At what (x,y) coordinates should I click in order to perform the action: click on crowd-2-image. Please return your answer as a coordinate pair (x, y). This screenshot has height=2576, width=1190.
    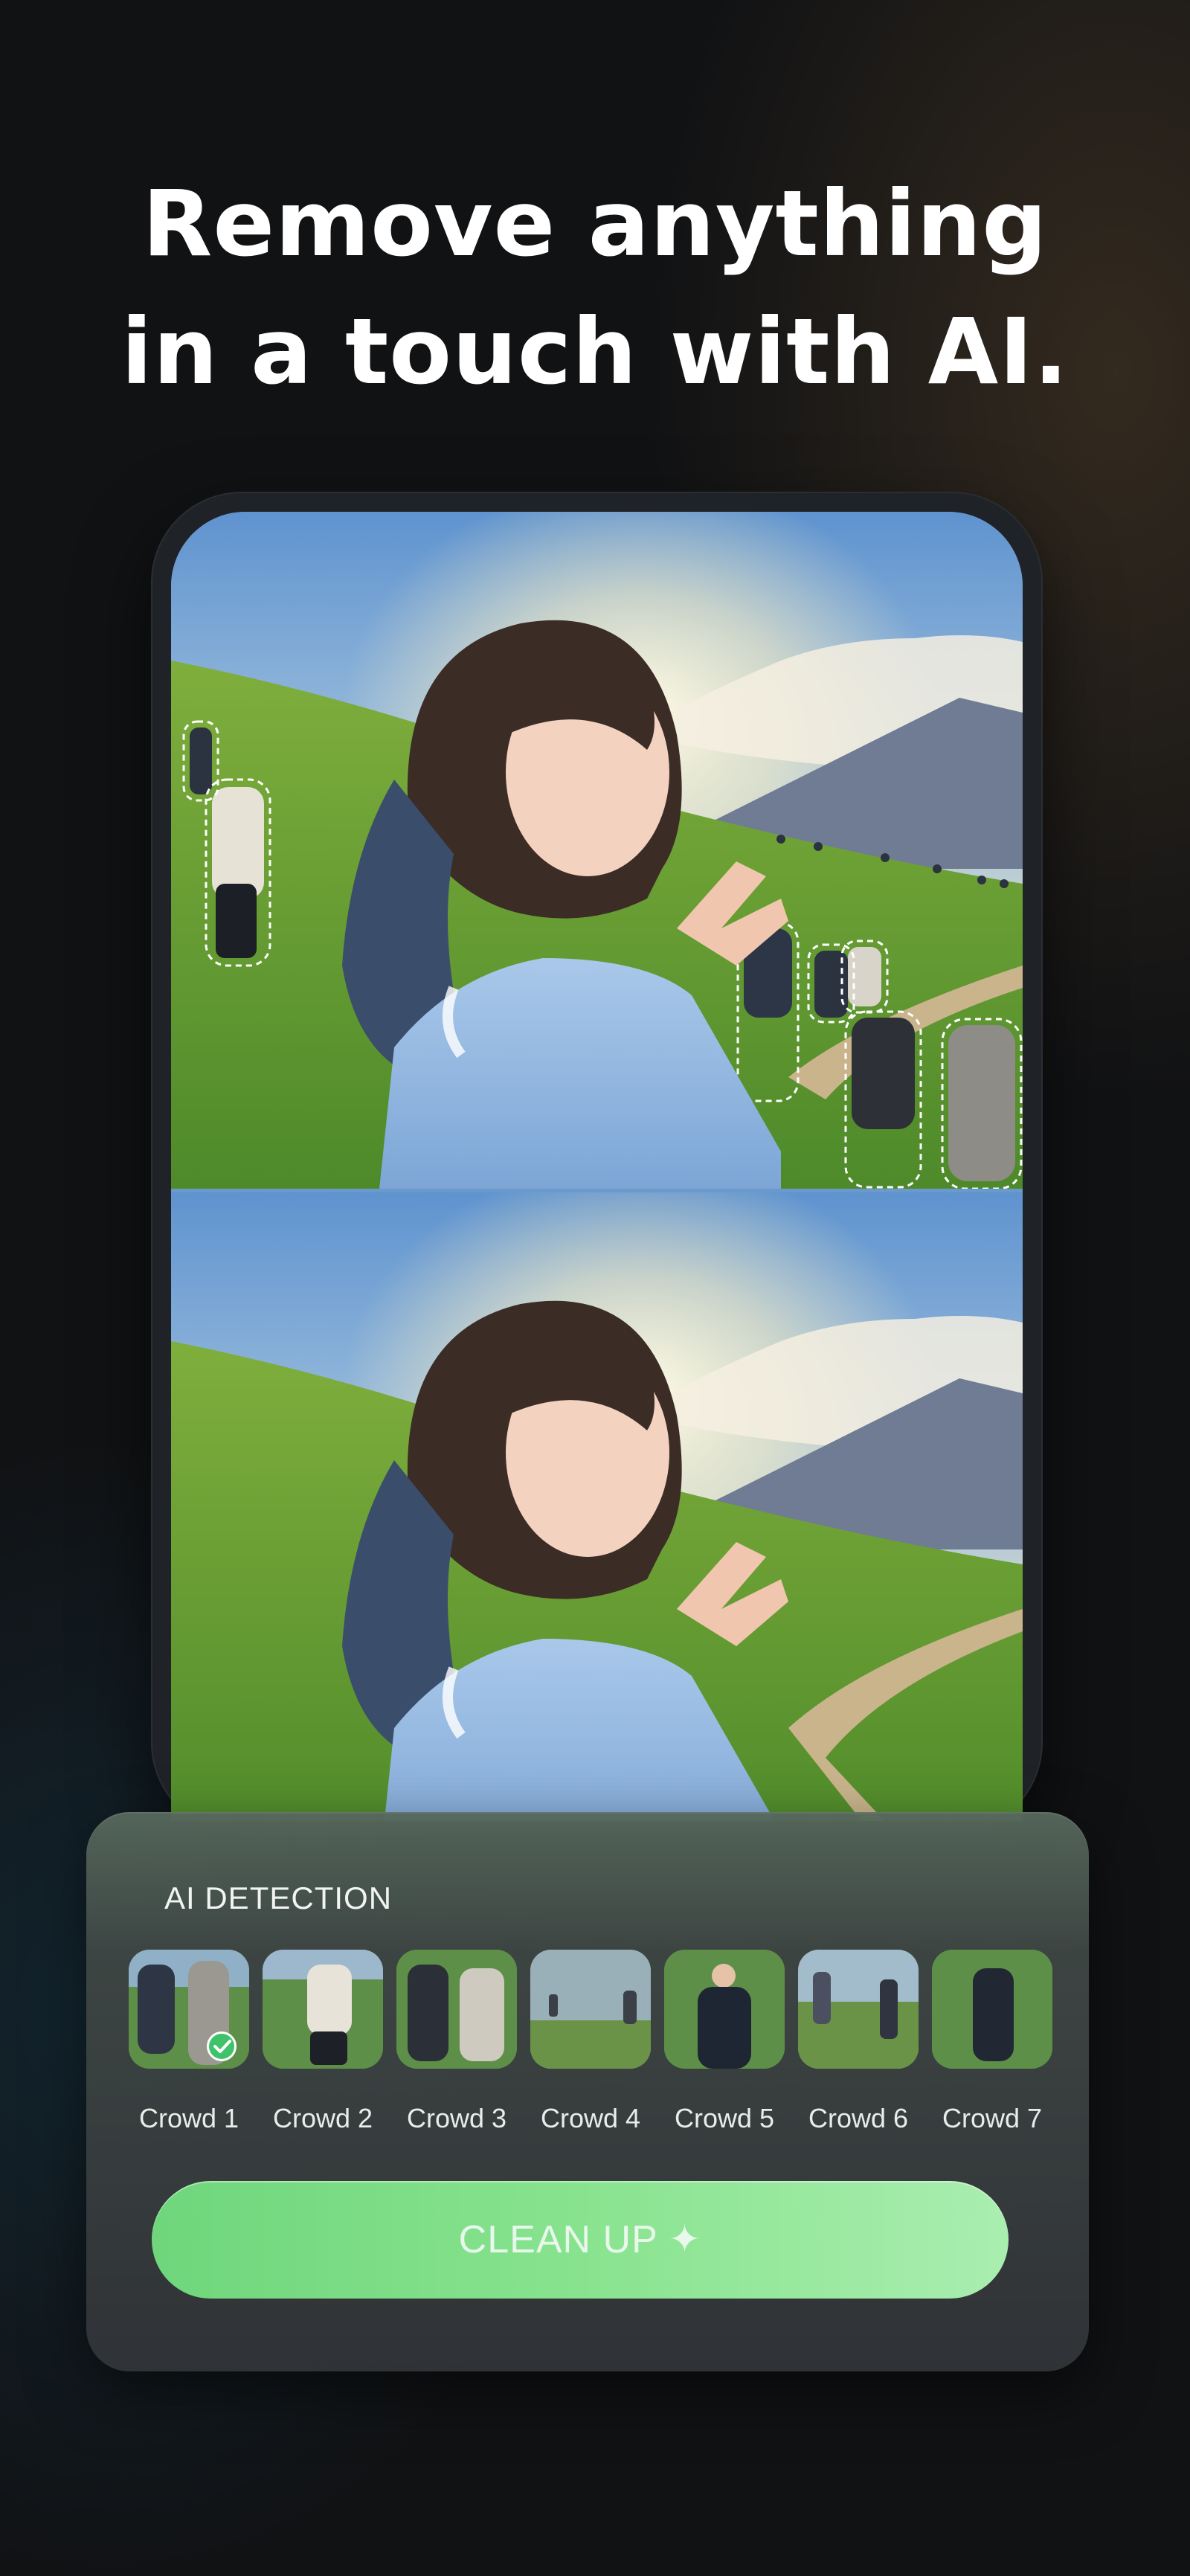
    Looking at the image, I should click on (323, 2009).